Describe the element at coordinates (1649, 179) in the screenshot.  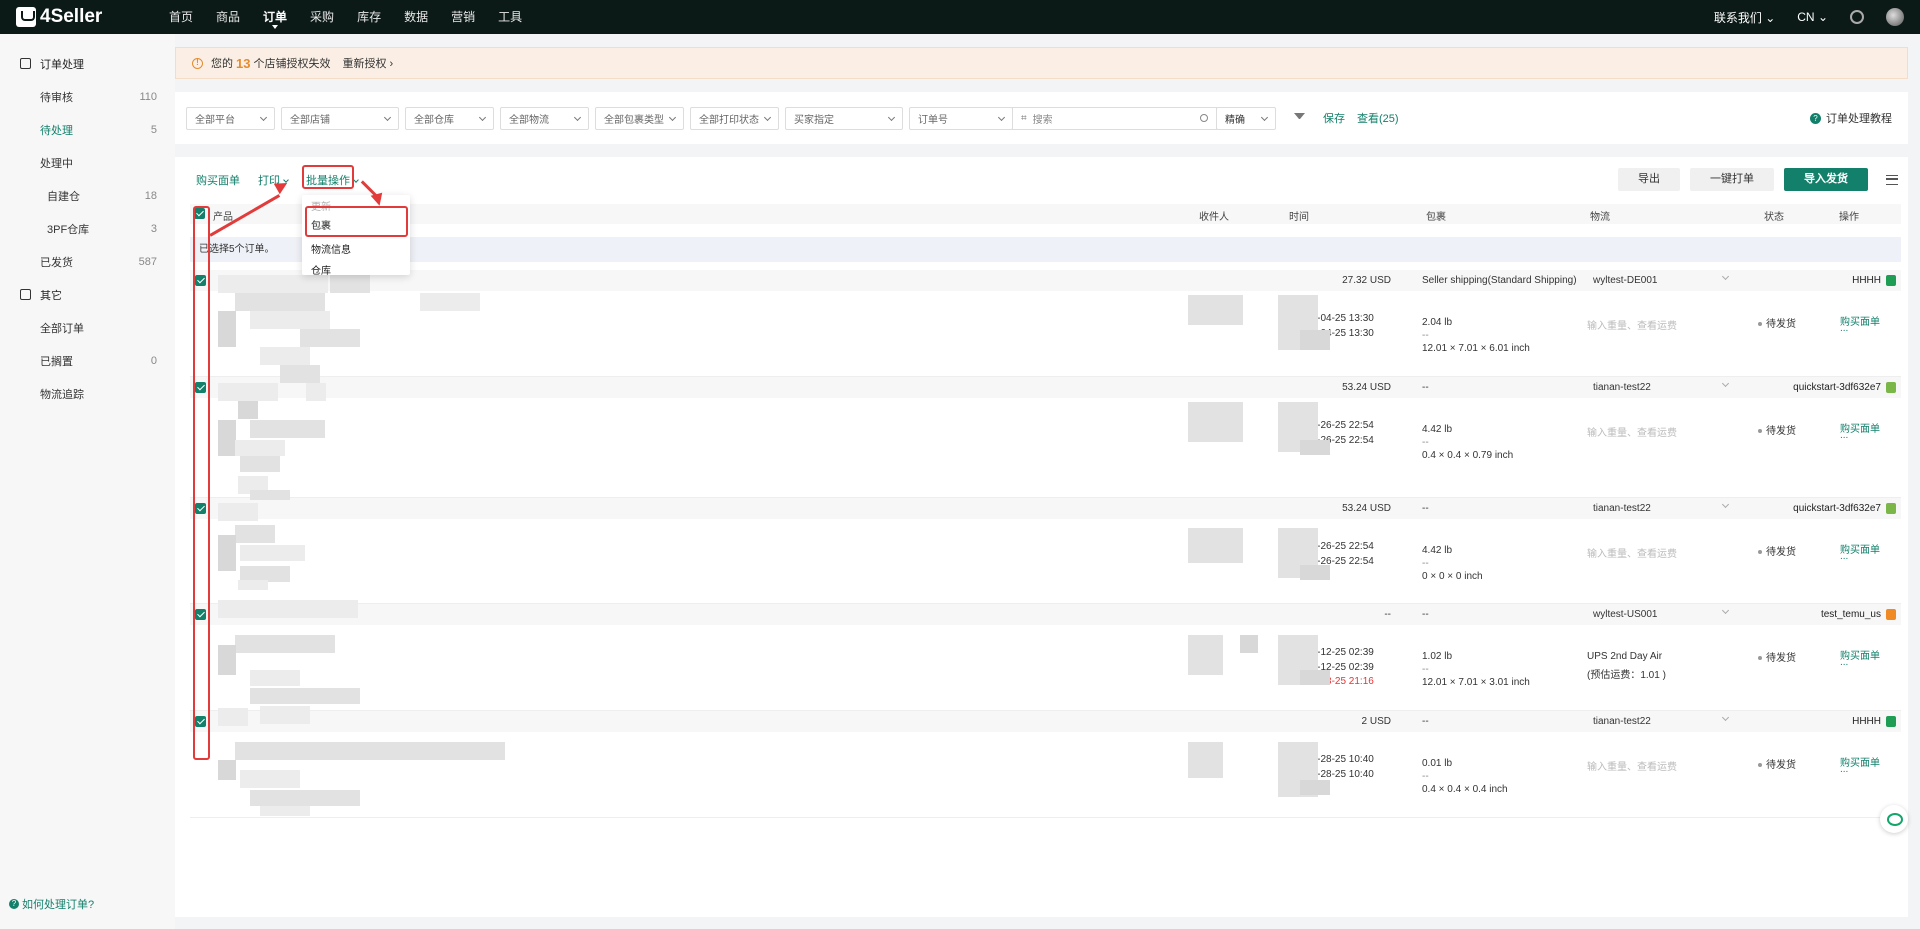
I see `export-button: 导出` at that location.